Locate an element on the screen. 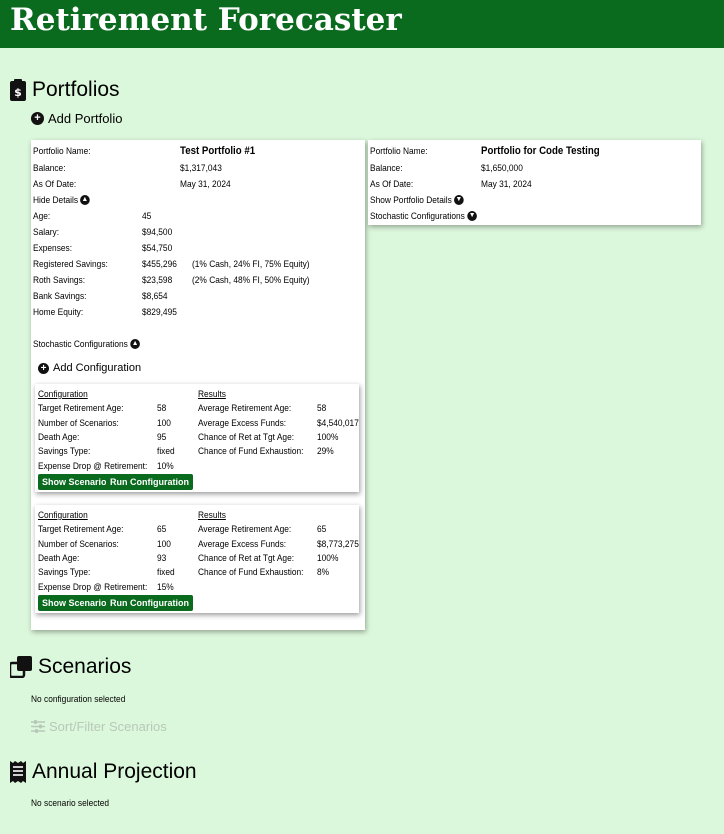  registered-savings-label: Registered Savings: is located at coordinates (70, 264).